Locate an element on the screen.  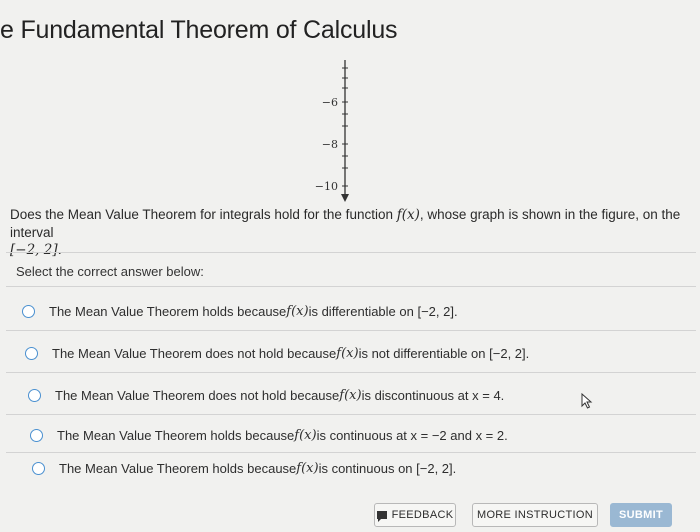
mouse-cursor-icon is located at coordinates (587, 401).